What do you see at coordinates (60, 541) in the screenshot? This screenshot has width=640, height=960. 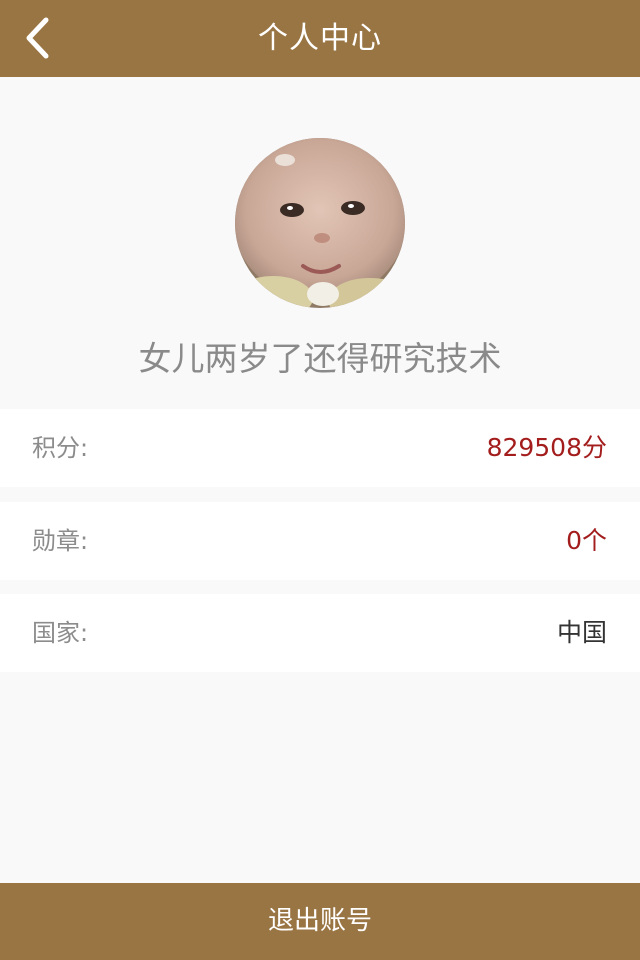 I see `medals-label: 勋章:` at bounding box center [60, 541].